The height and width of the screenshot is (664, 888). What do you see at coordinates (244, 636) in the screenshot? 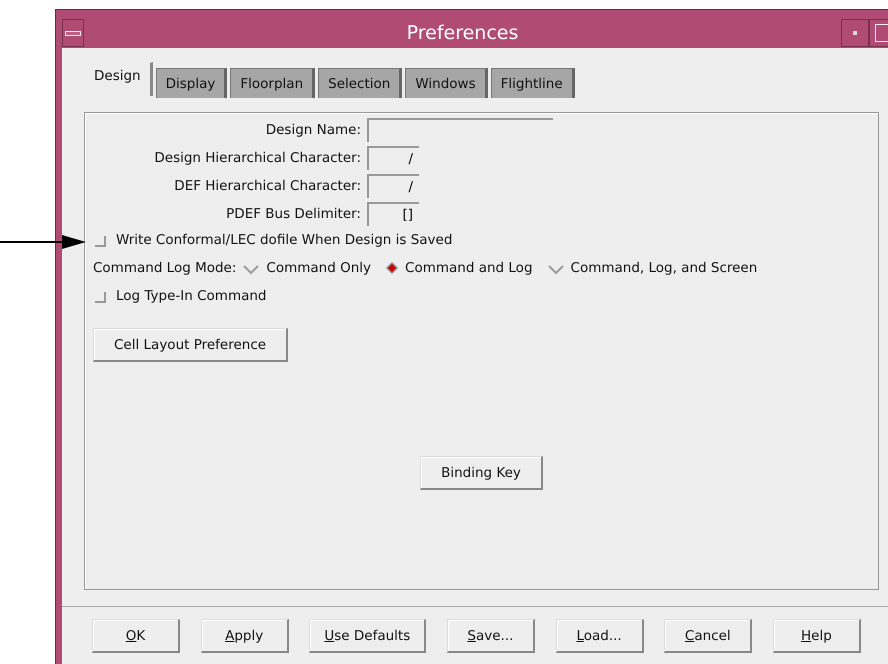
I see `dialog-button: Apply` at bounding box center [244, 636].